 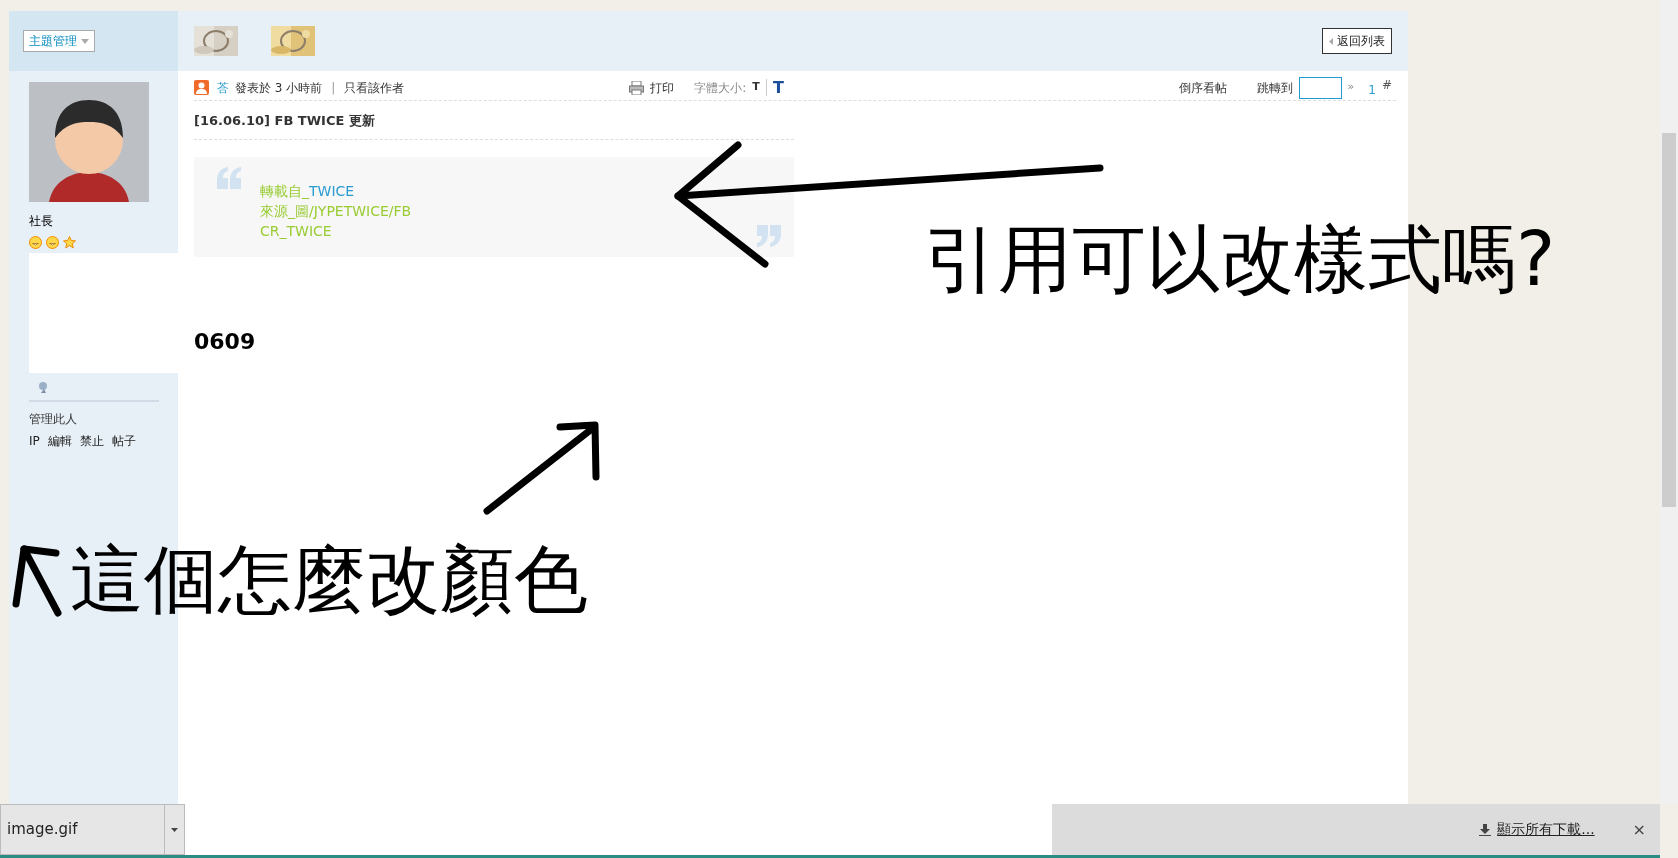 I want to click on quote-line: 轉載自_TWICE, so click(x=307, y=191).